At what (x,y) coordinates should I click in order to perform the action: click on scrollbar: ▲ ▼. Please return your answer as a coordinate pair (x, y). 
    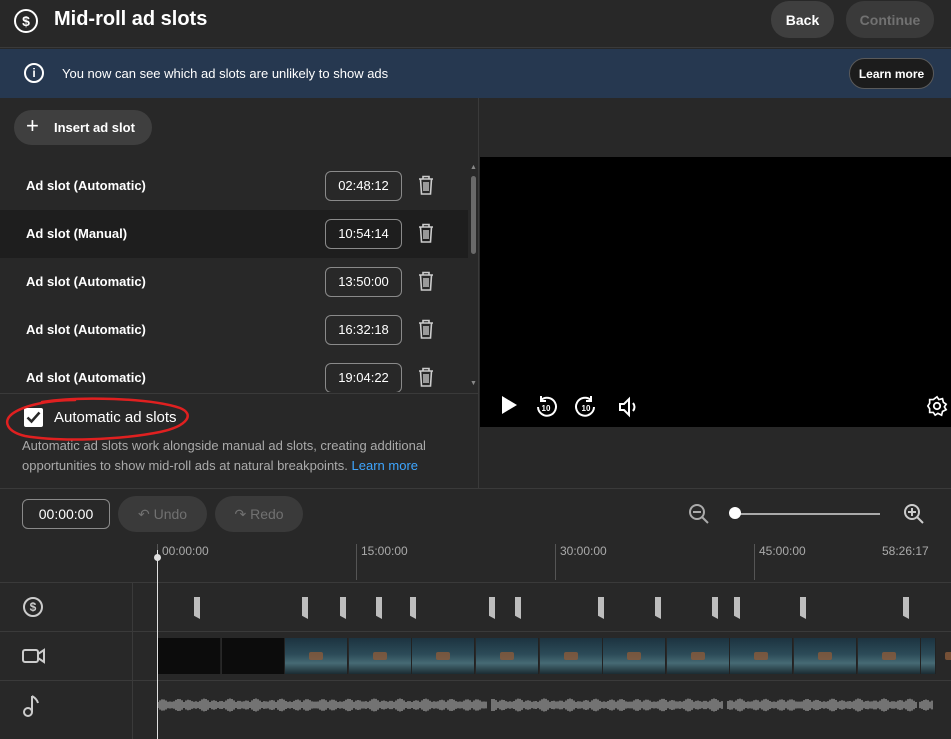
    Looking at the image, I should click on (473, 277).